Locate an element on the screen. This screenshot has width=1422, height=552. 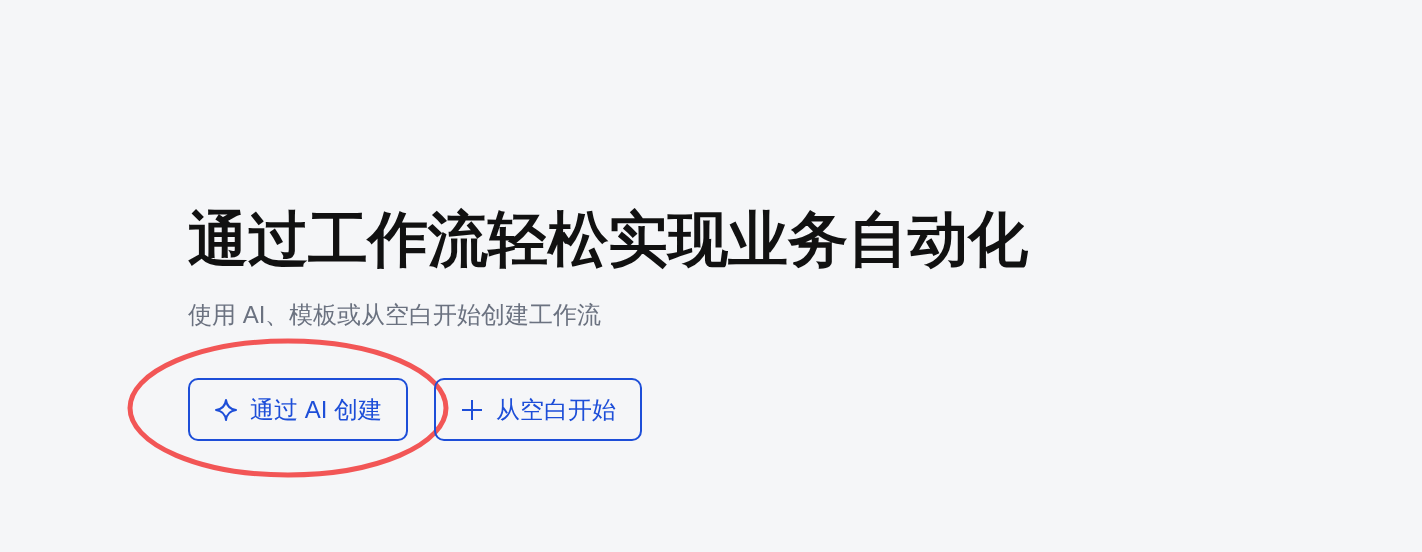
page-heading: 通过工作流轻松实现业务自动化 is located at coordinates (608, 240).